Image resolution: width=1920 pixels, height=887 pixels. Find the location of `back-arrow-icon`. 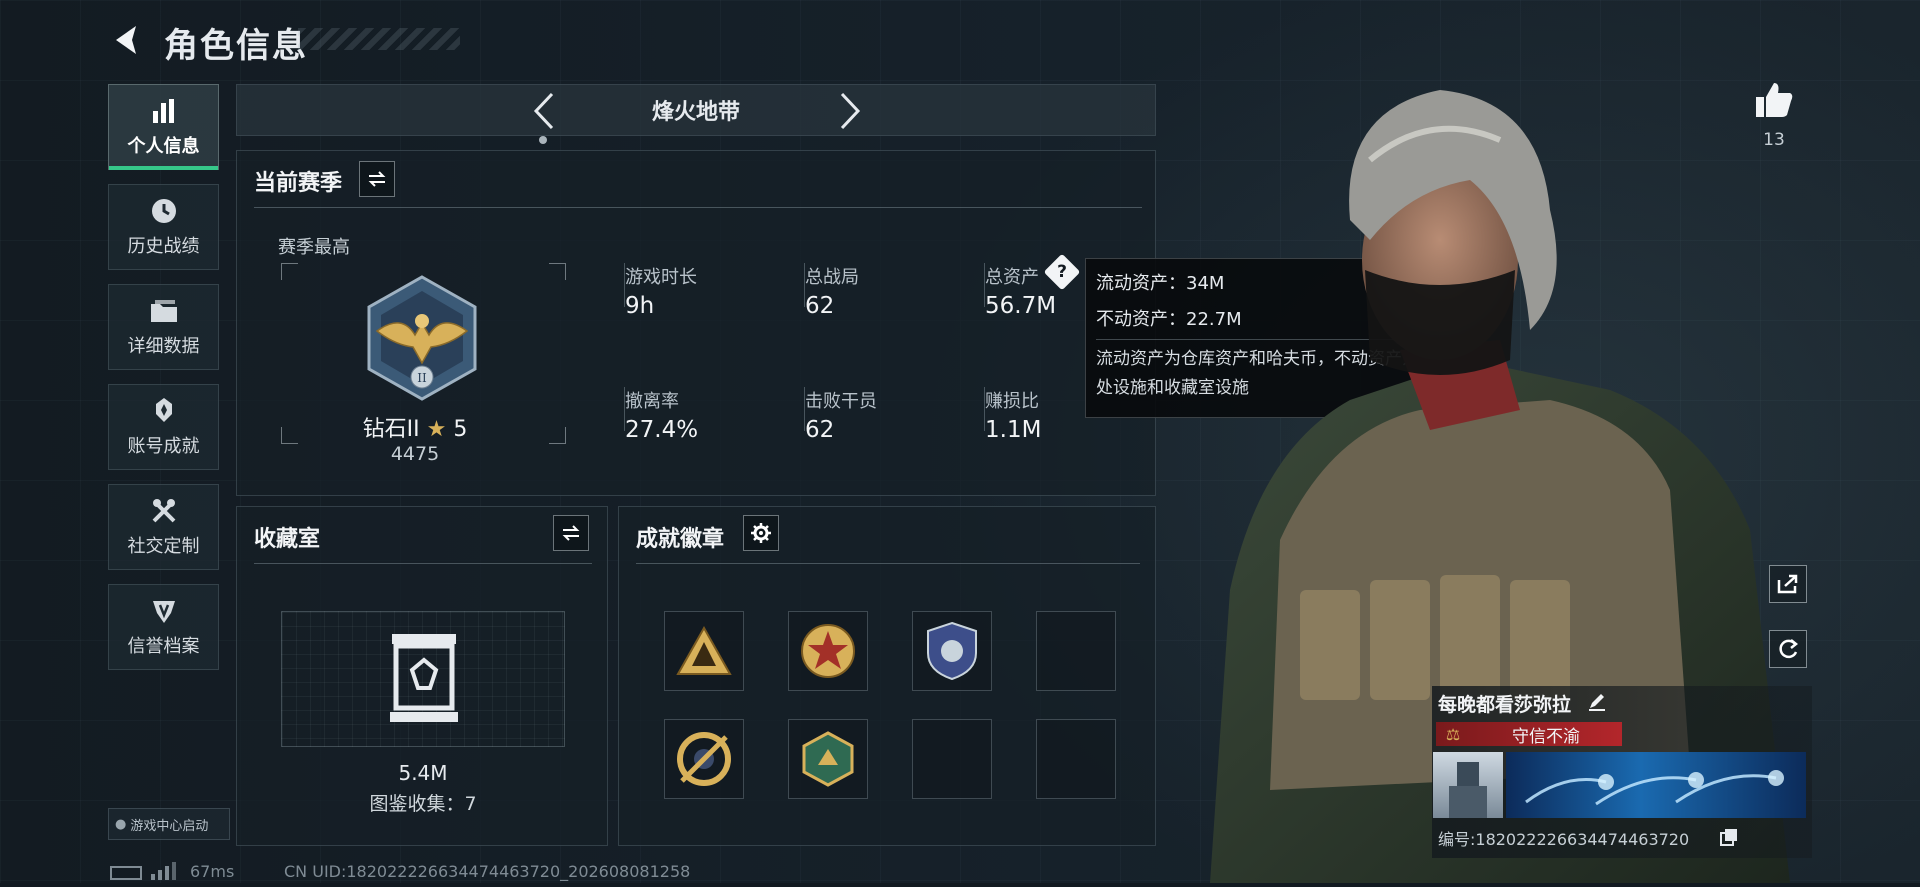

back-arrow-icon is located at coordinates (126, 40).